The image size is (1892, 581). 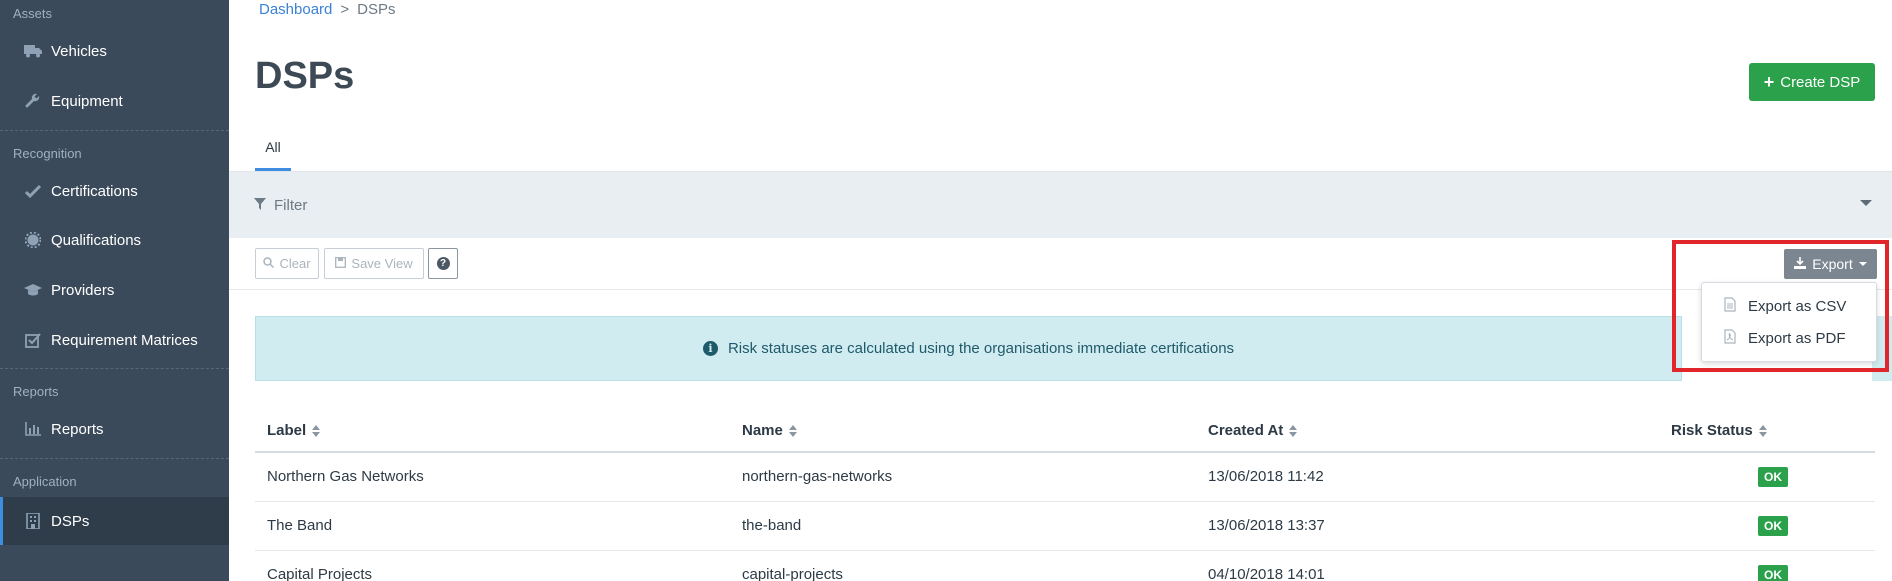 I want to click on sidebar-item-reports: Reports, so click(x=114, y=429).